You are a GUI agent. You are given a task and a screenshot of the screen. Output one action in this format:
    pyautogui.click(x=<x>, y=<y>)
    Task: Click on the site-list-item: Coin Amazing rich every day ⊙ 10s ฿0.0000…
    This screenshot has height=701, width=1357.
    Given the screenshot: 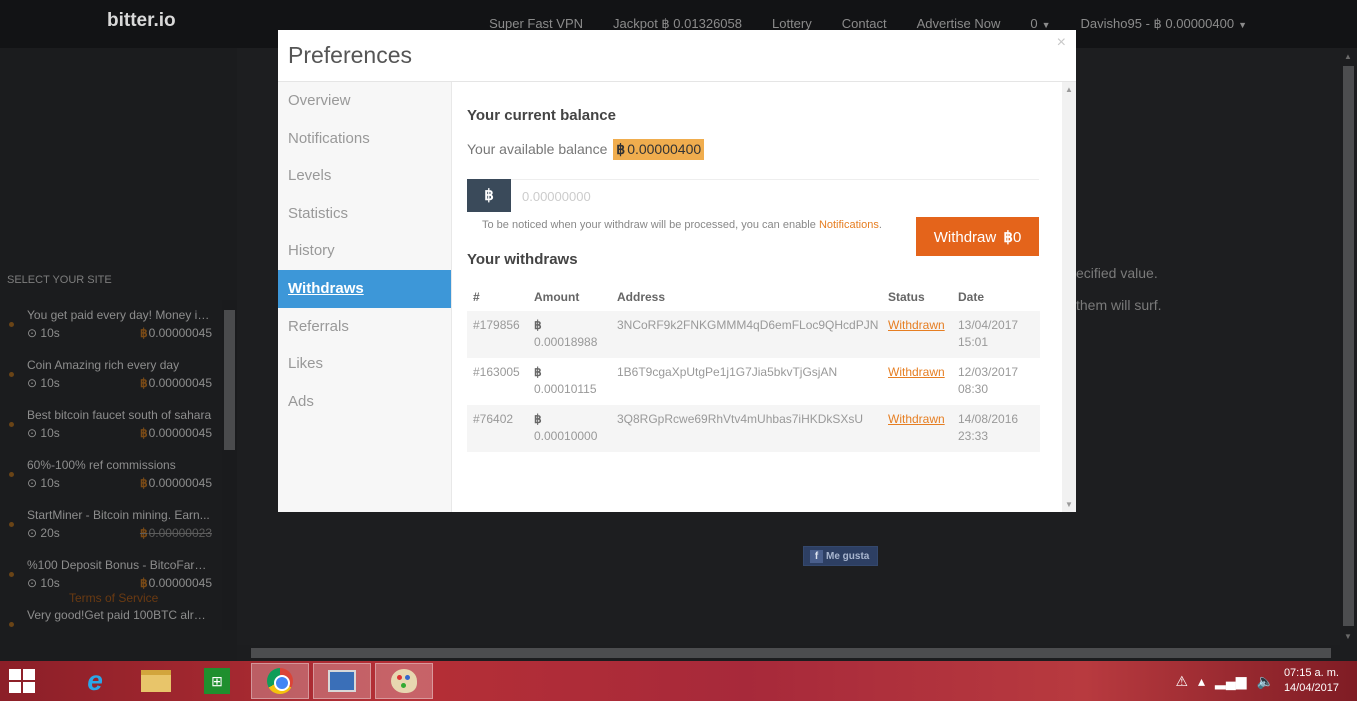 What is the action you would take?
    pyautogui.click(x=111, y=373)
    